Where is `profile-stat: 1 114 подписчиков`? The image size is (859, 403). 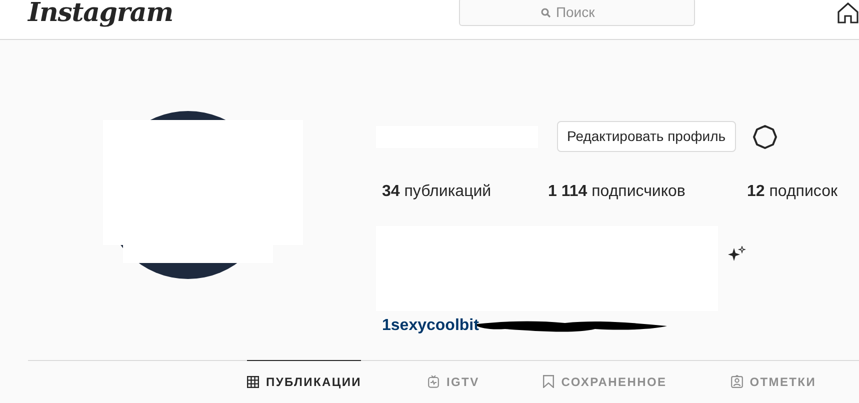
profile-stat: 1 114 подписчиков is located at coordinates (647, 192).